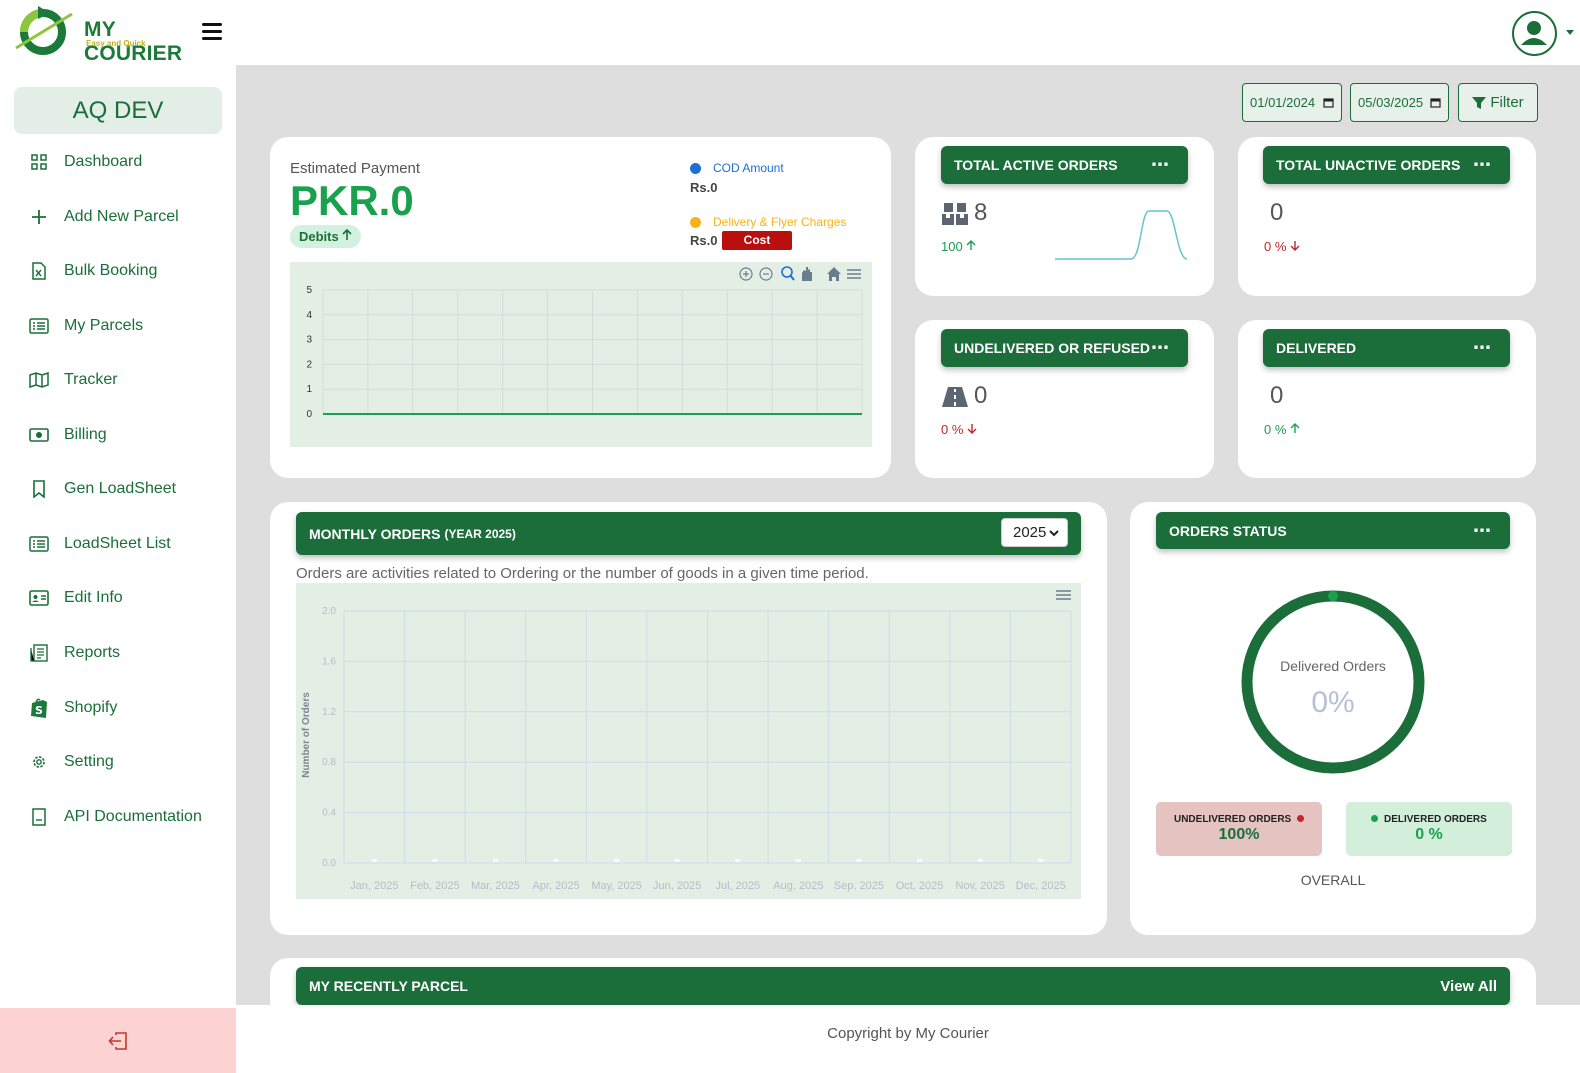 Image resolution: width=1580 pixels, height=1073 pixels. Describe the element at coordinates (128, 762) in the screenshot. I see `sidebar-item-setting: Setting` at that location.